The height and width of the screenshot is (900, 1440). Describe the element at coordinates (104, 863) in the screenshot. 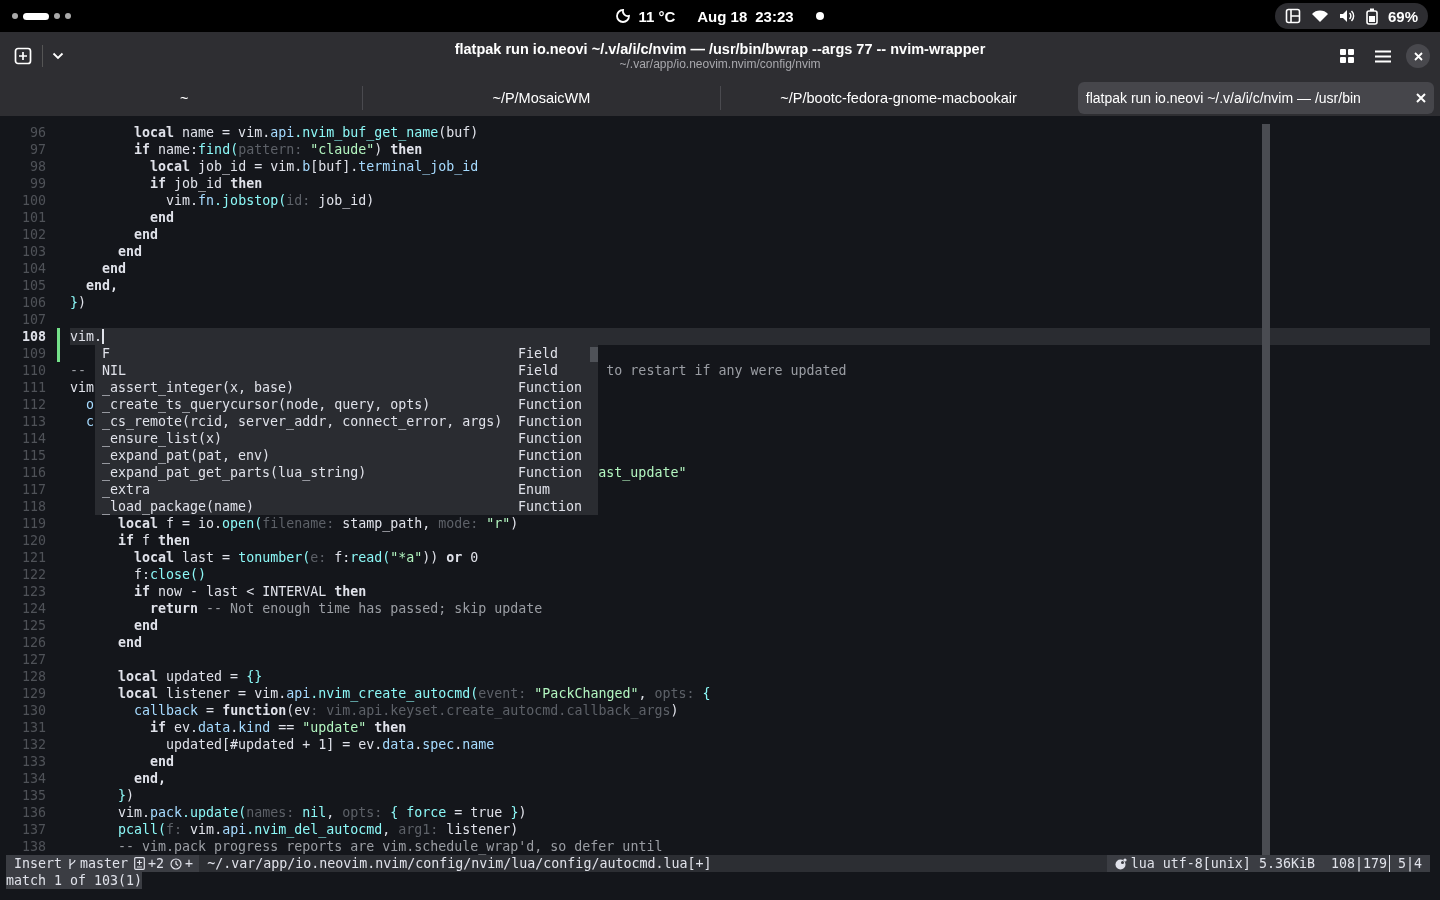

I see `git-branch: master` at that location.